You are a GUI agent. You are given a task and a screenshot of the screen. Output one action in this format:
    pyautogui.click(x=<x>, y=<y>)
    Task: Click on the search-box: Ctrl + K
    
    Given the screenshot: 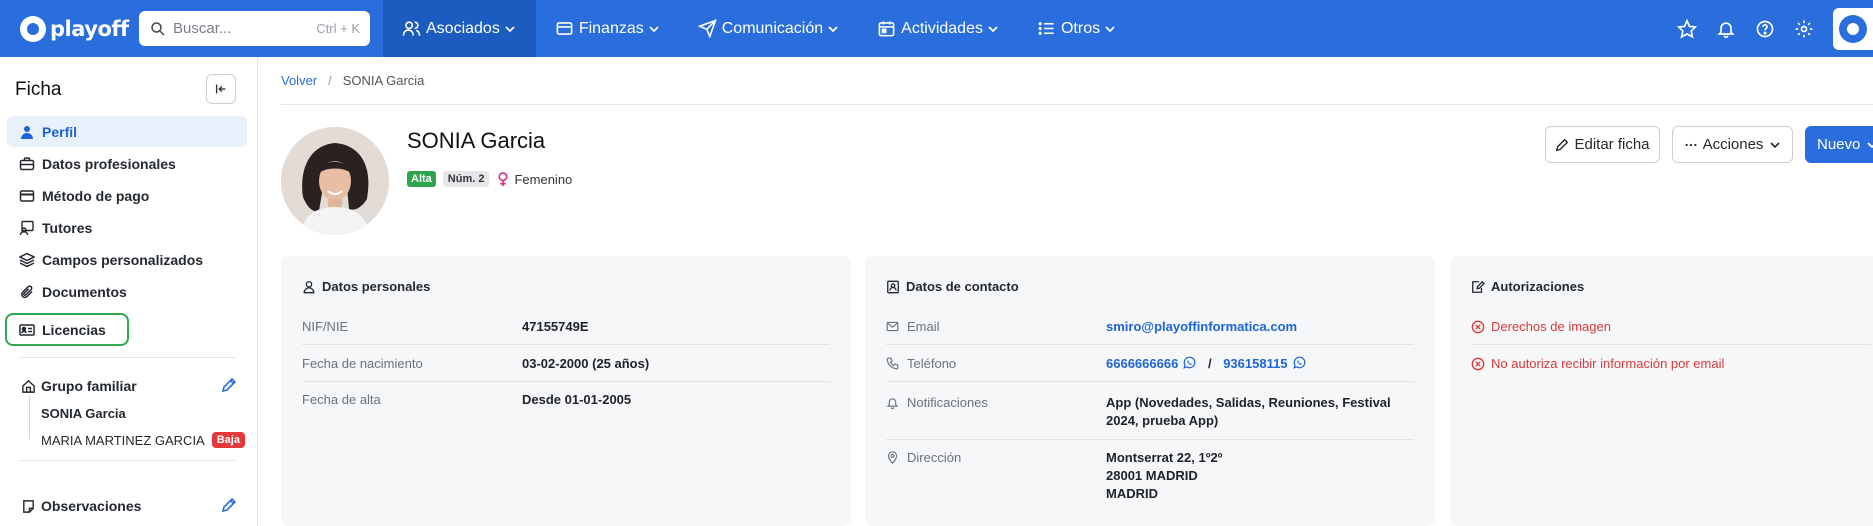 What is the action you would take?
    pyautogui.click(x=254, y=28)
    